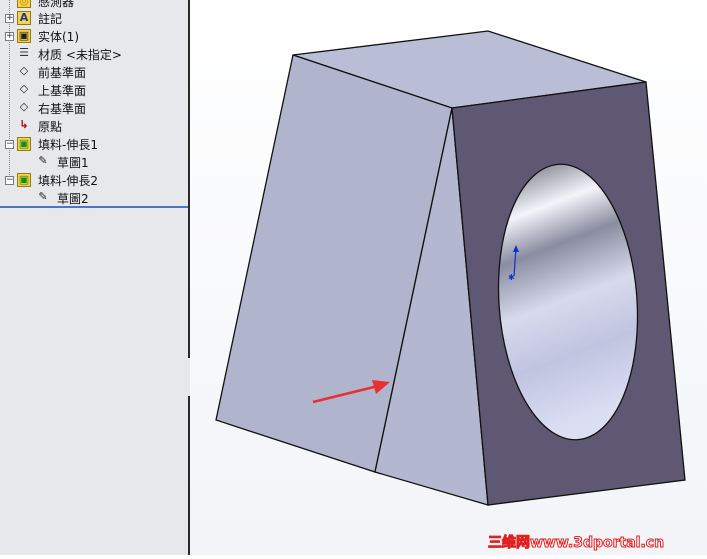 This screenshot has height=559, width=707. I want to click on tree-item-label: 草圖2, so click(73, 199).